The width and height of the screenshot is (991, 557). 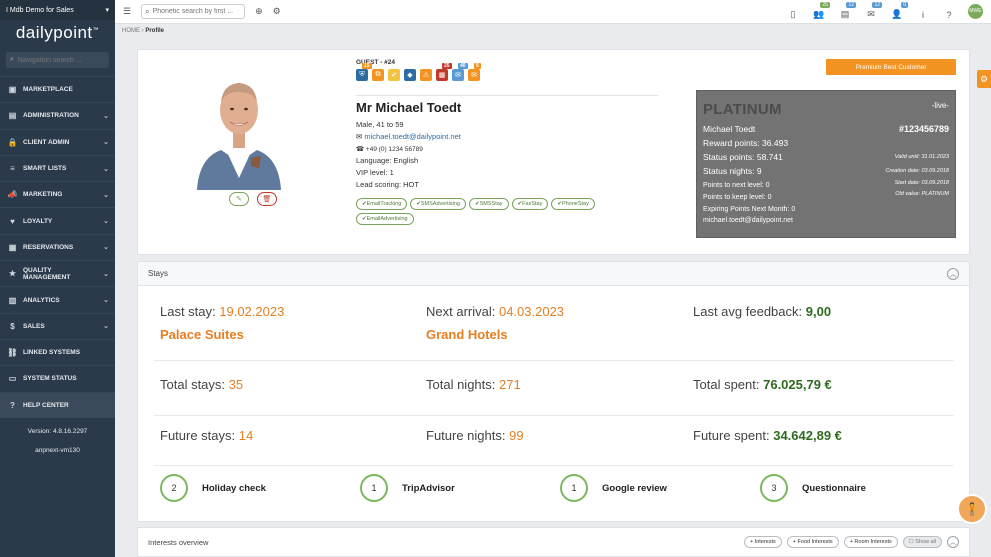 I want to click on sidebar-item-marketing: 📣 MARKETING ⌄, so click(x=57, y=194).